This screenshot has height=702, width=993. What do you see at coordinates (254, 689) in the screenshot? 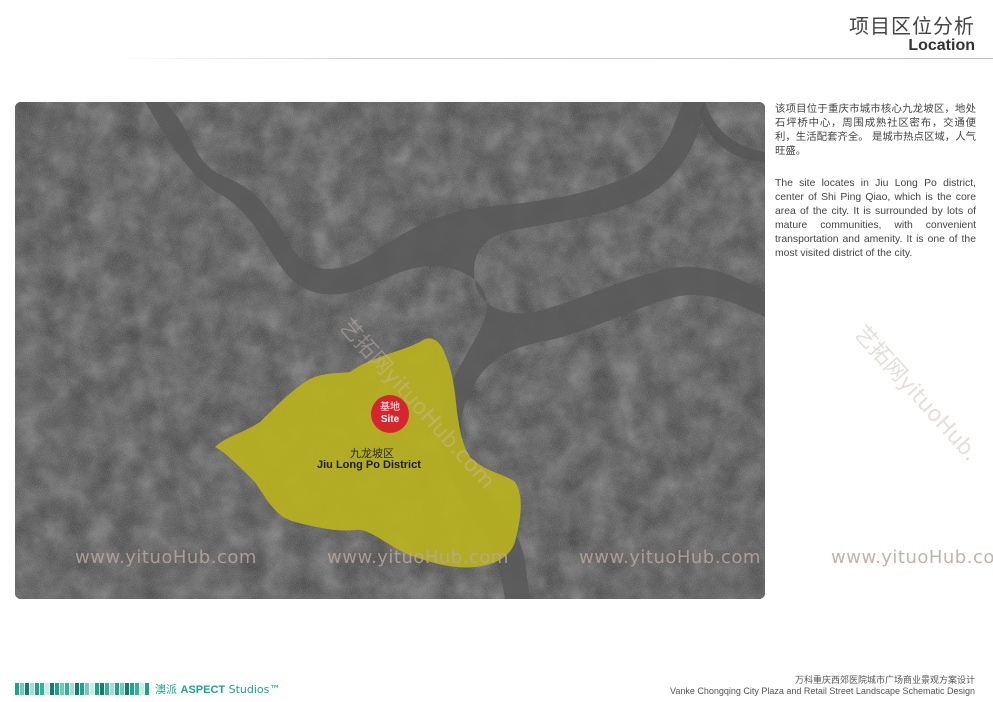
I see `logo-suffix: Studios™` at bounding box center [254, 689].